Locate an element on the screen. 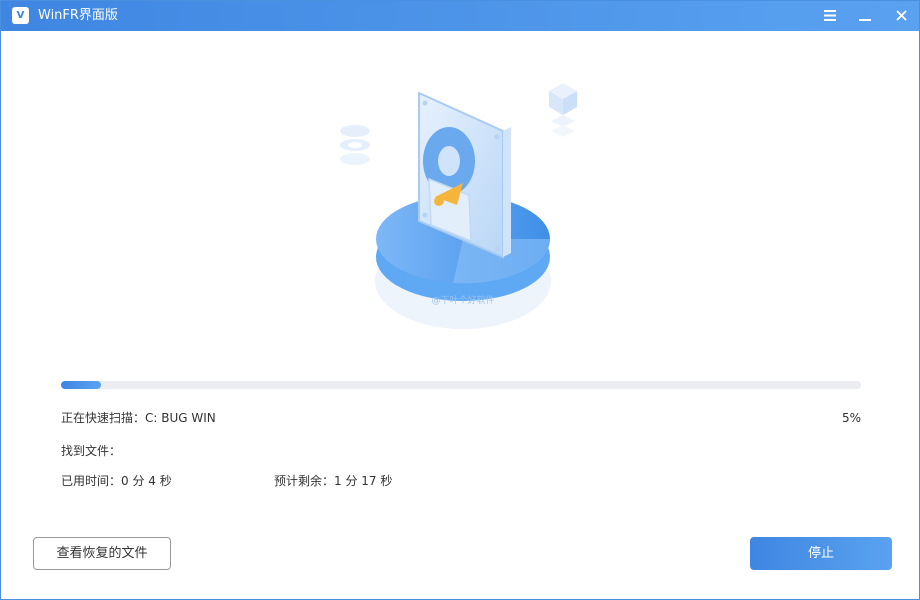  hard-drive-scan-illustration: @下叶个好软件 is located at coordinates (458, 206).